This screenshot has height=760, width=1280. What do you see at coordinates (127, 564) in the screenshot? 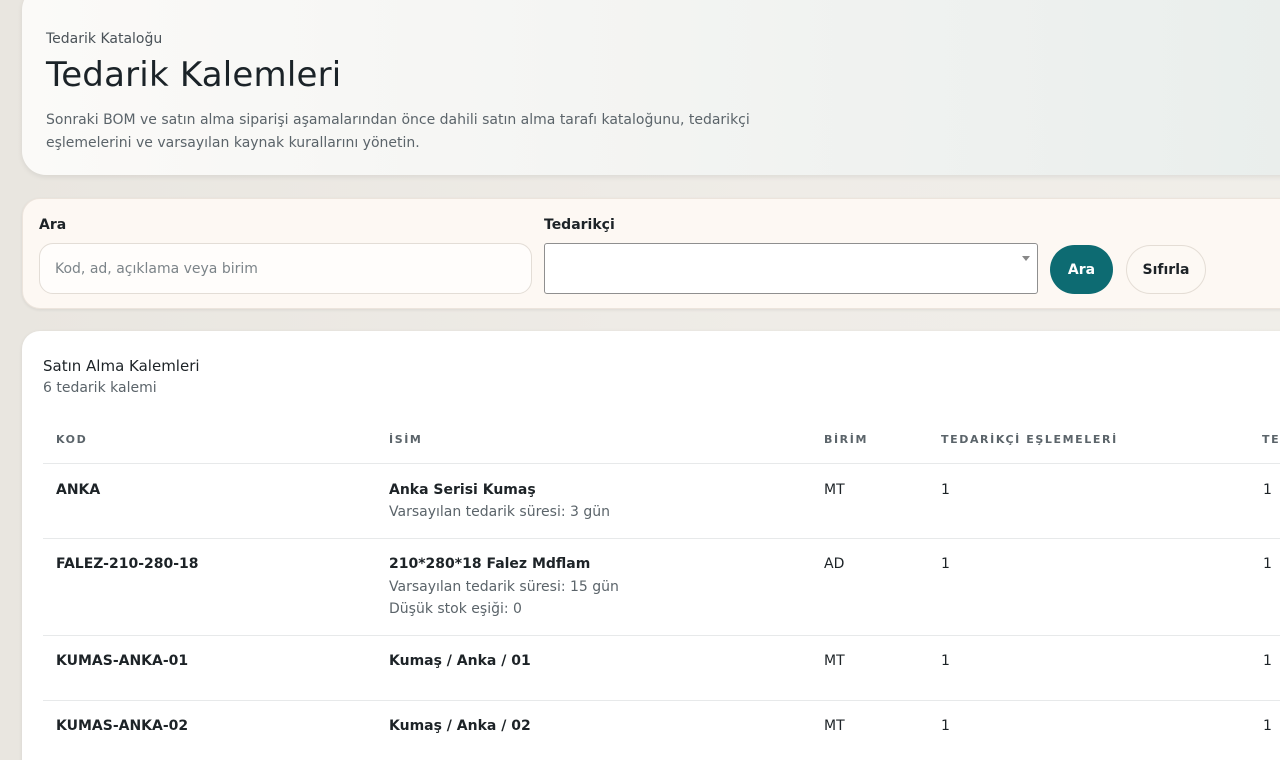
I see `item-code: FALEZ-210-280-18` at bounding box center [127, 564].